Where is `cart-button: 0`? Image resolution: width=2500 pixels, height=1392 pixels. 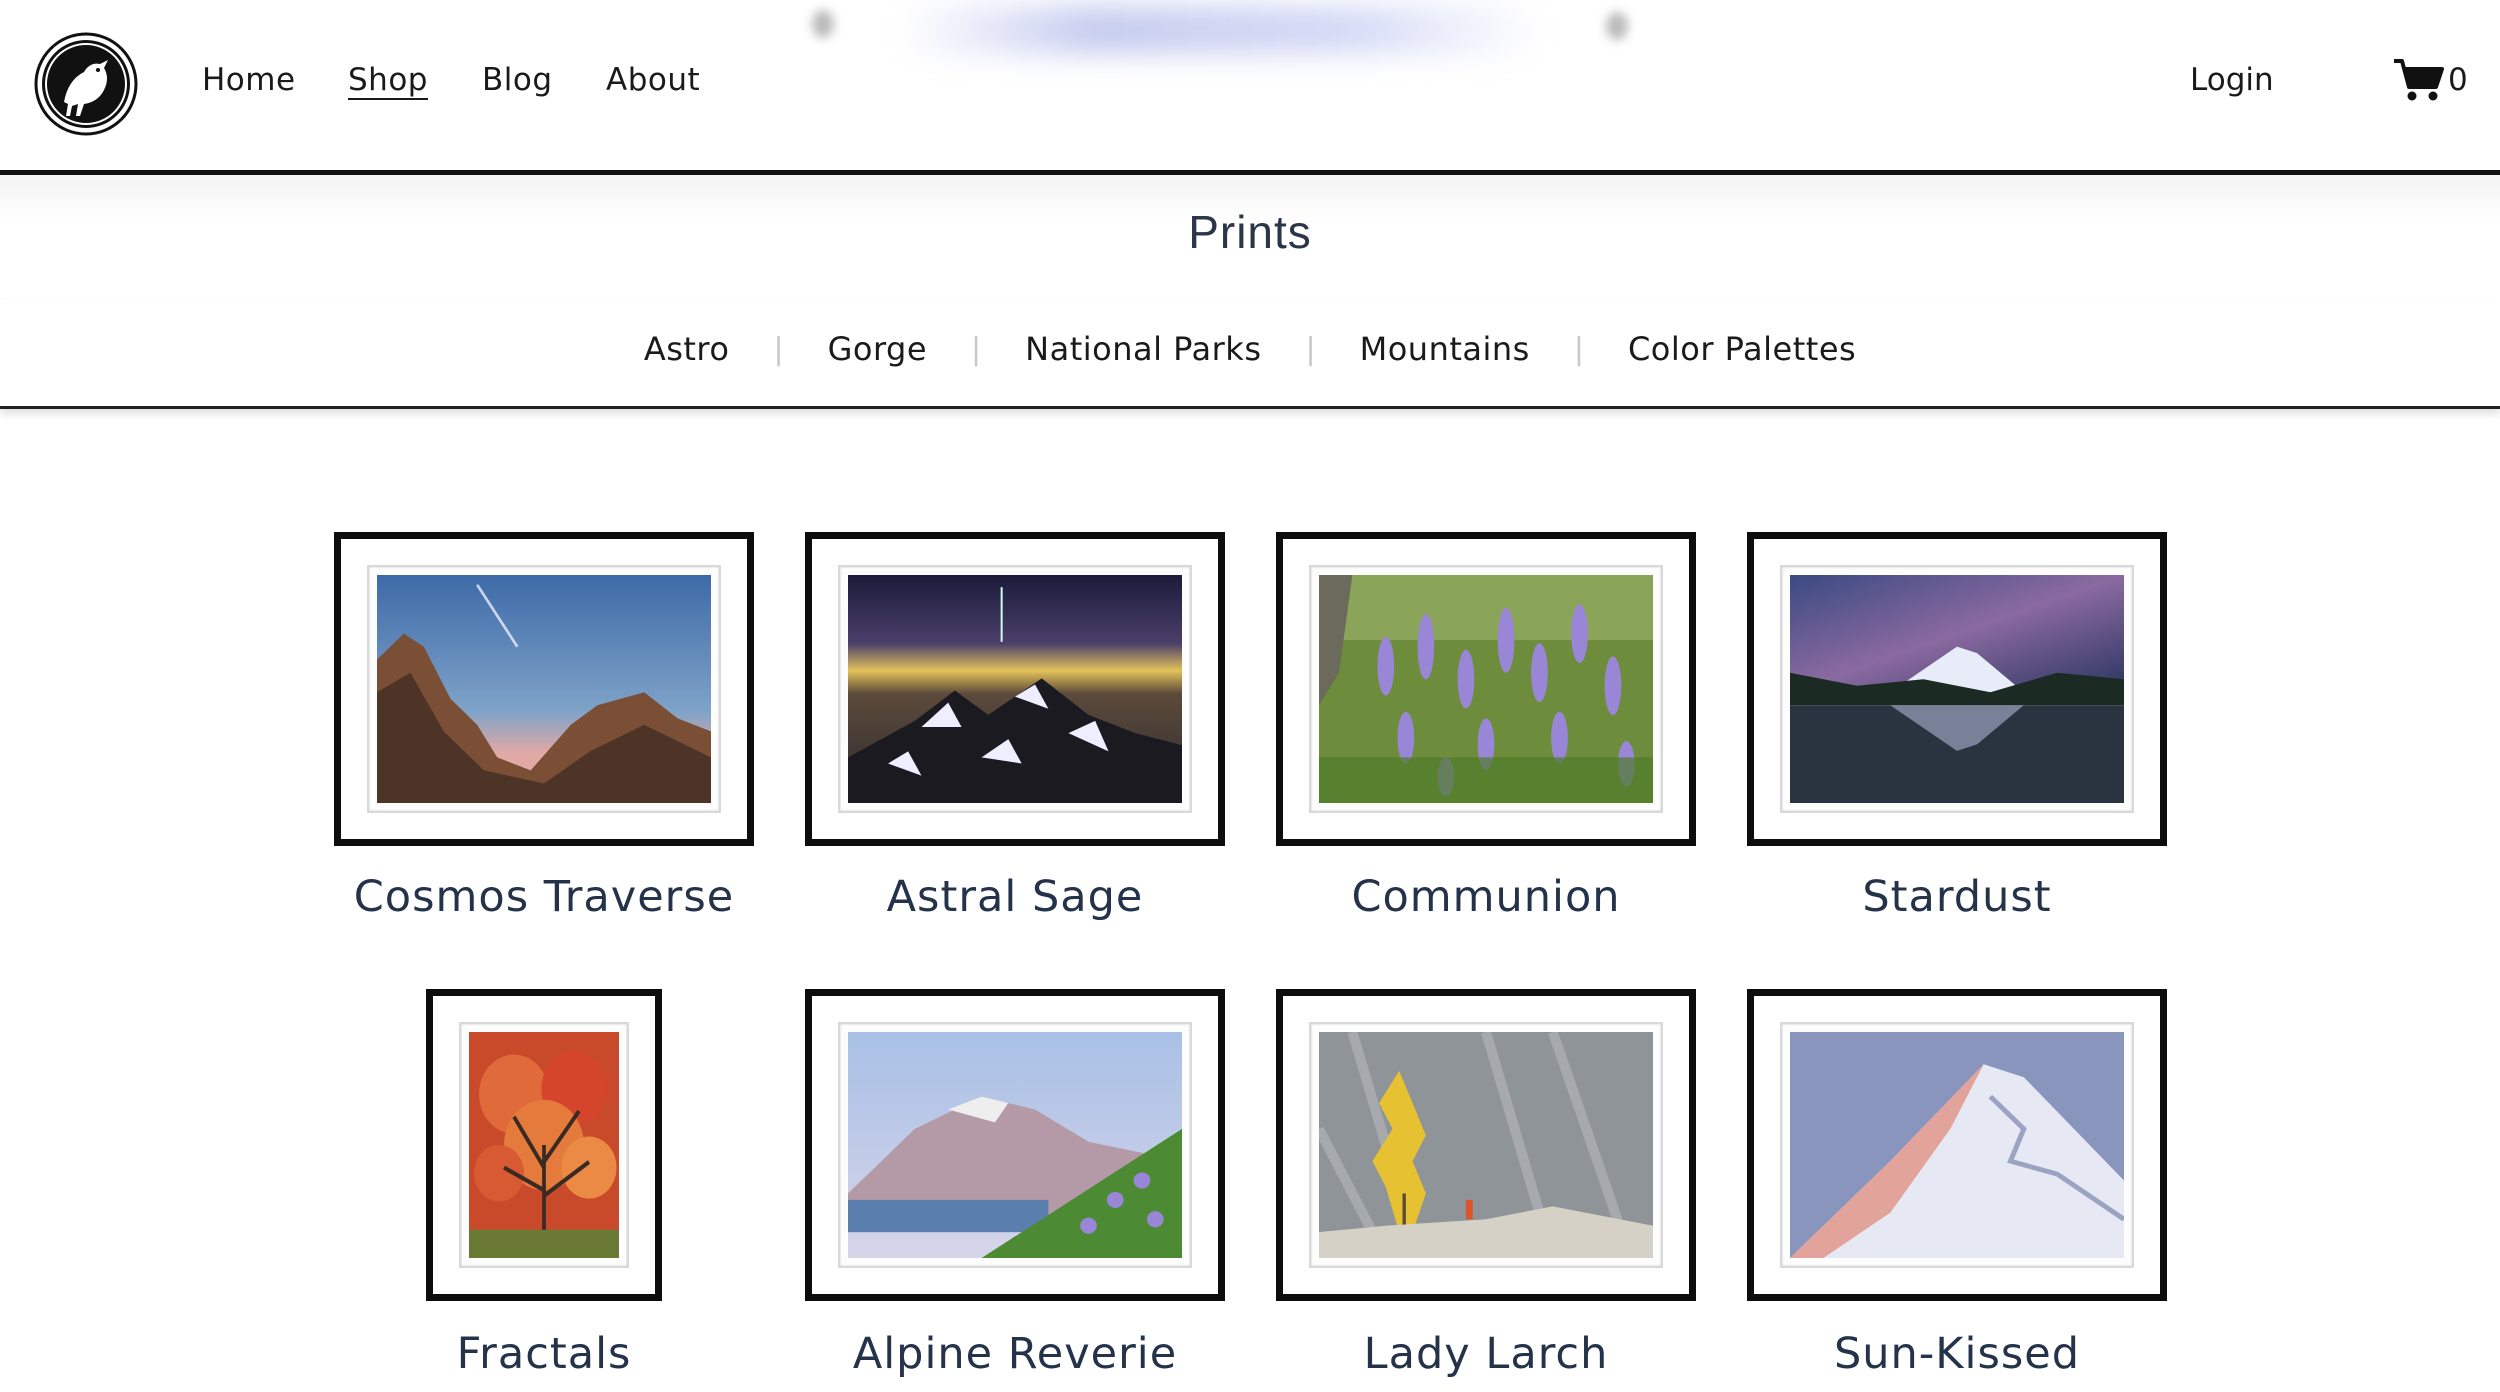
cart-button: 0 is located at coordinates (2430, 80).